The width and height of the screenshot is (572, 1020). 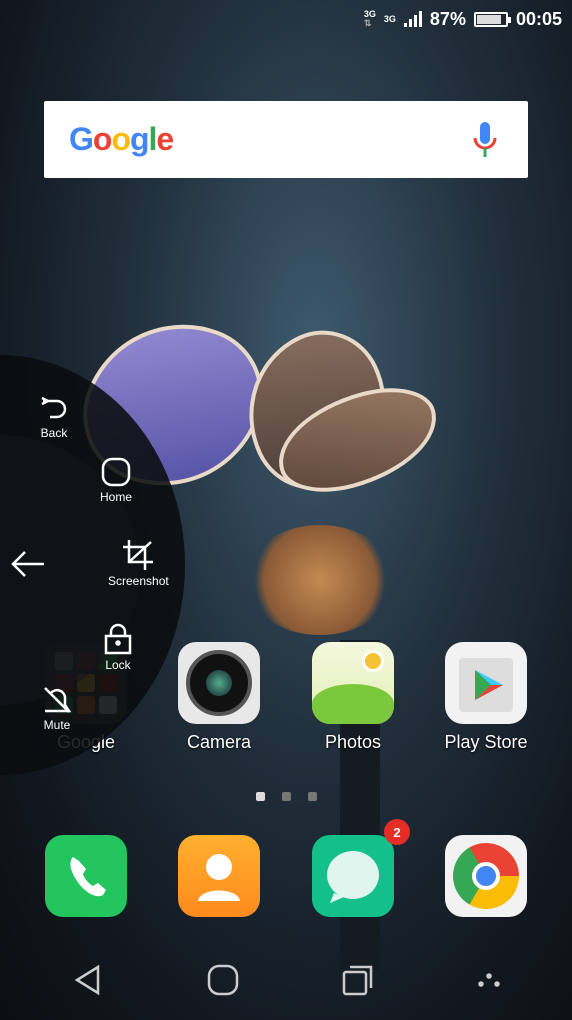 I want to click on dock-lock-label: Lock, so click(x=118, y=665).